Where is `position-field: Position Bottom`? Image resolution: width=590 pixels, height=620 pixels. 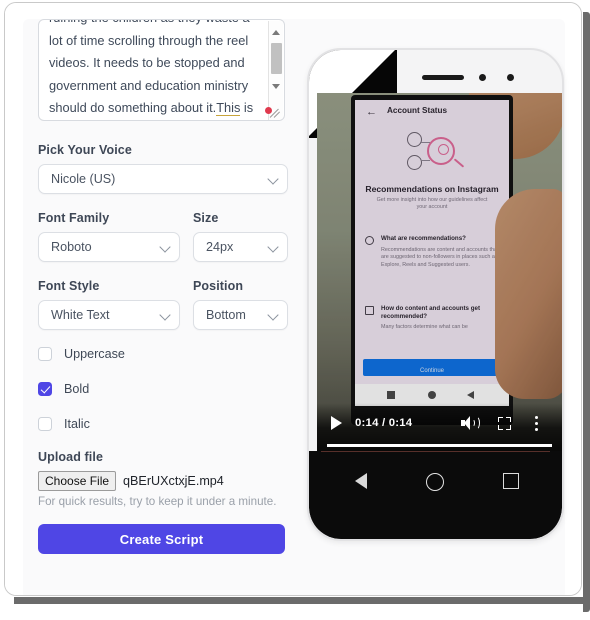 position-field: Position Bottom is located at coordinates (240, 304).